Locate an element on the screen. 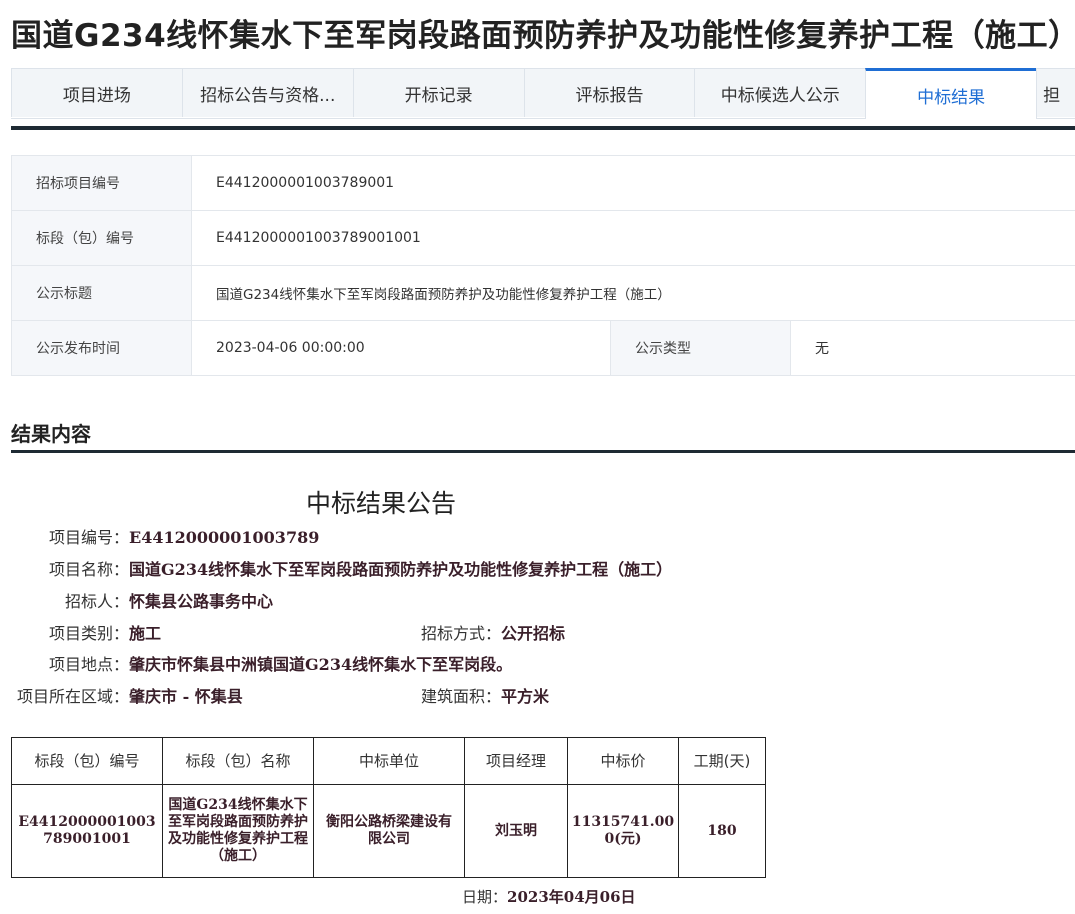  field-value: 国道G234线怀集水下至军岗段路面预防养护及功能性修复养护工程（施工） is located at coordinates (401, 569).